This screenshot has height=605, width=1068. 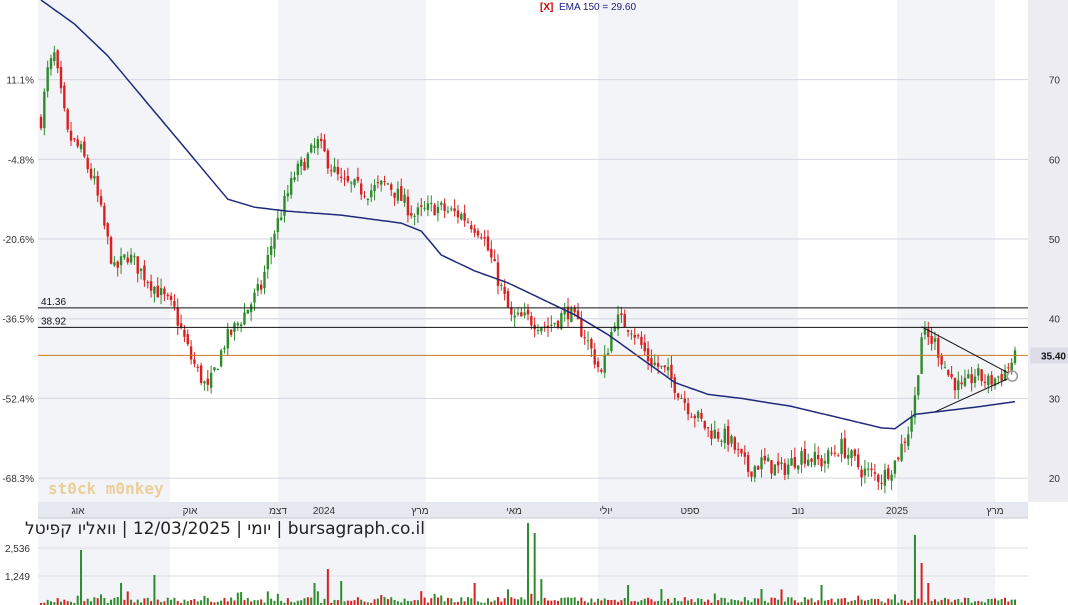 What do you see at coordinates (546, 7) in the screenshot?
I see `indicator-label: [X]` at bounding box center [546, 7].